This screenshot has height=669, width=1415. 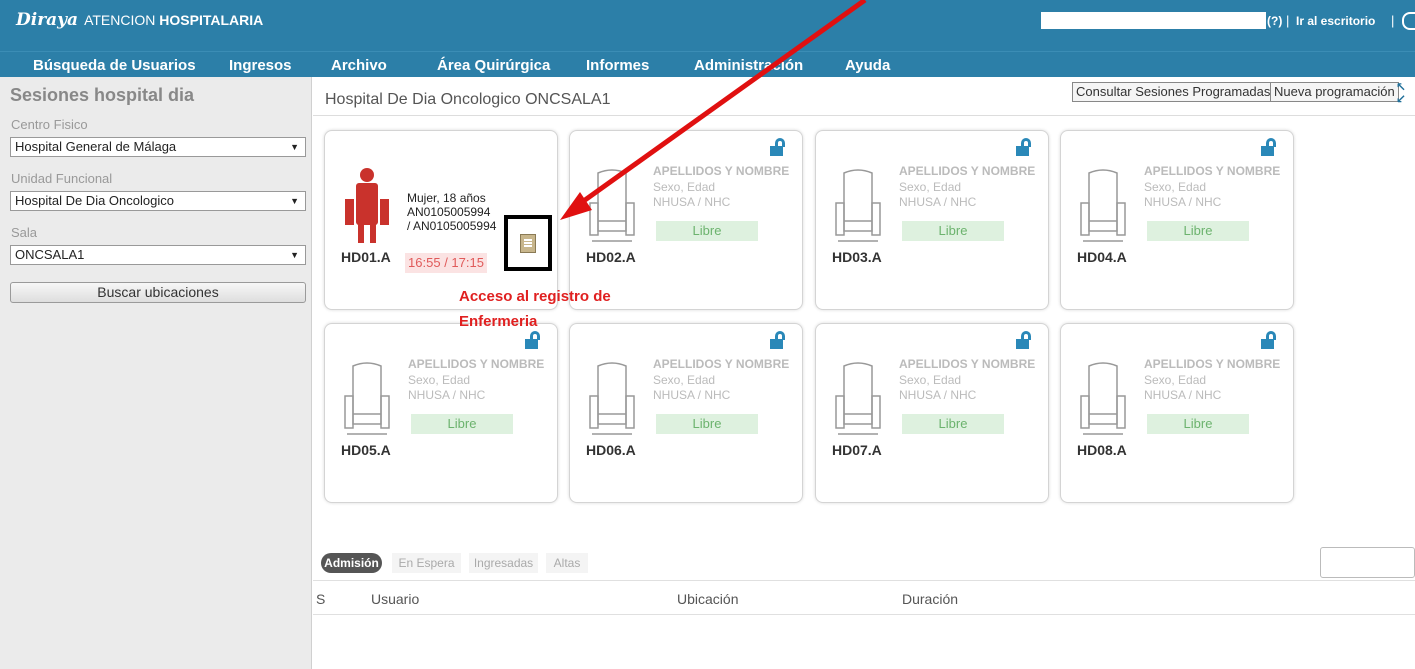 I want to click on app-brand: Diraya ATENCION HOSPITALARIA, so click(x=139, y=20).